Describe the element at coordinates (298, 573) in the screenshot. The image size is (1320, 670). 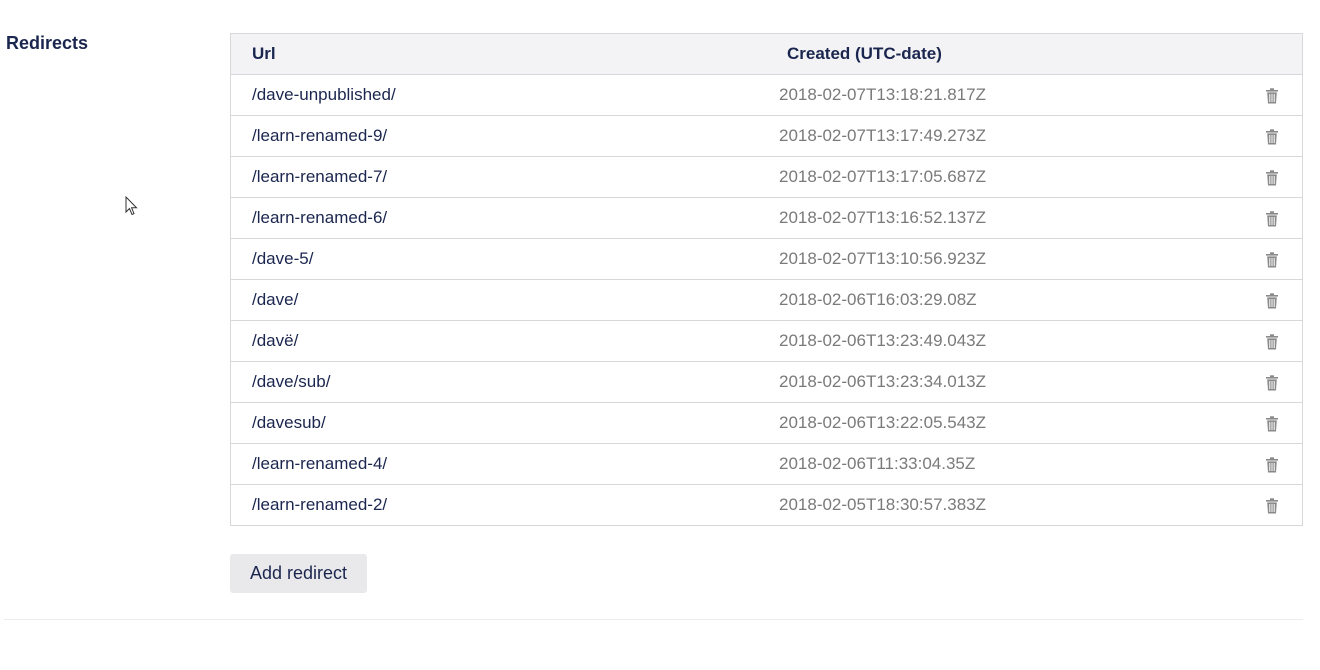
I see `add-redirect-button: Add redirect` at that location.